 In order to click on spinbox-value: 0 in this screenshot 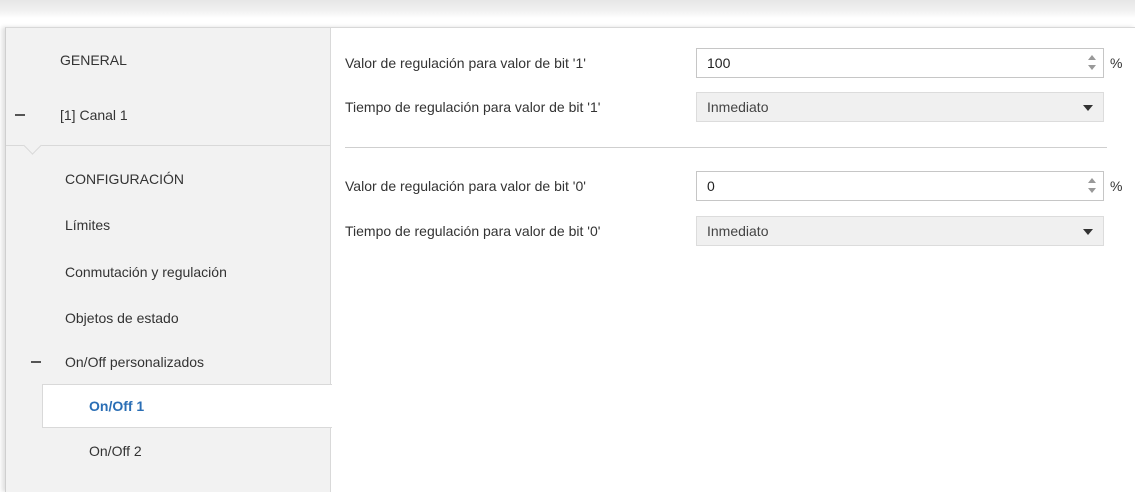, I will do `click(711, 186)`.